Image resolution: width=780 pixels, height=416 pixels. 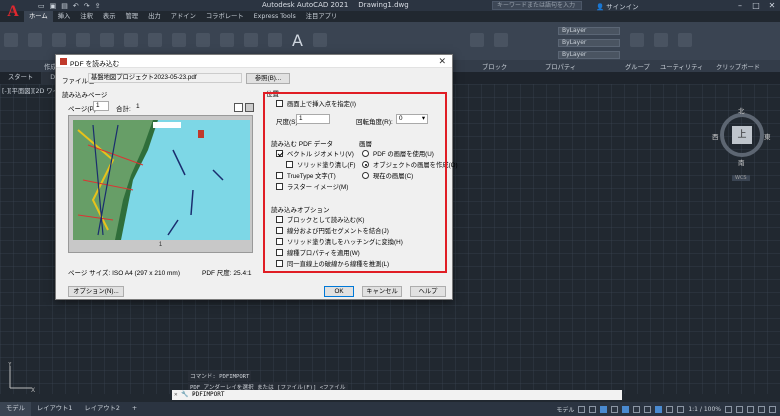 I want to click on page-input: 1, so click(x=101, y=106).